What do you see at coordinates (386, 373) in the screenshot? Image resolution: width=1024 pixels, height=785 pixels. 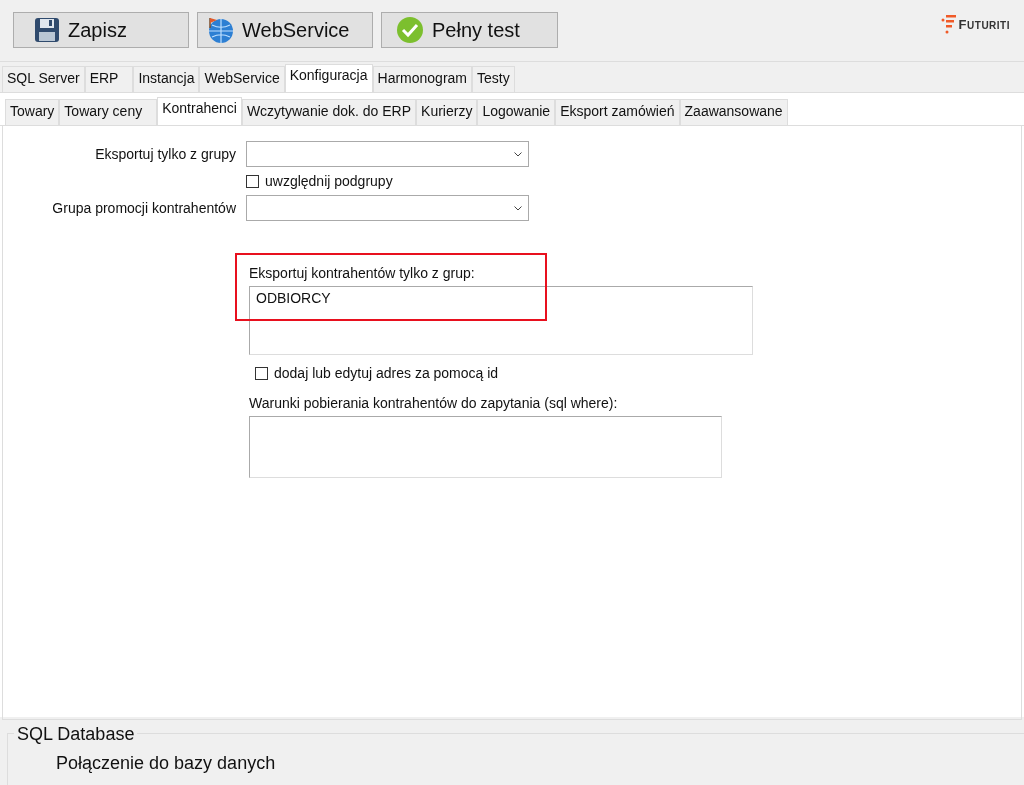 I see `checkbox-label: dodaj lub edytuj adres za pomocą id` at bounding box center [386, 373].